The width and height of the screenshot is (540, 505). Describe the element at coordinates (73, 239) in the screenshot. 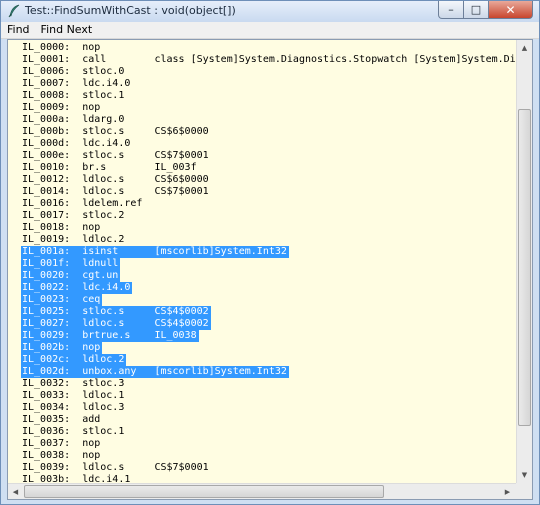

I see `code-line: IL_0019: ldloc.2` at that location.